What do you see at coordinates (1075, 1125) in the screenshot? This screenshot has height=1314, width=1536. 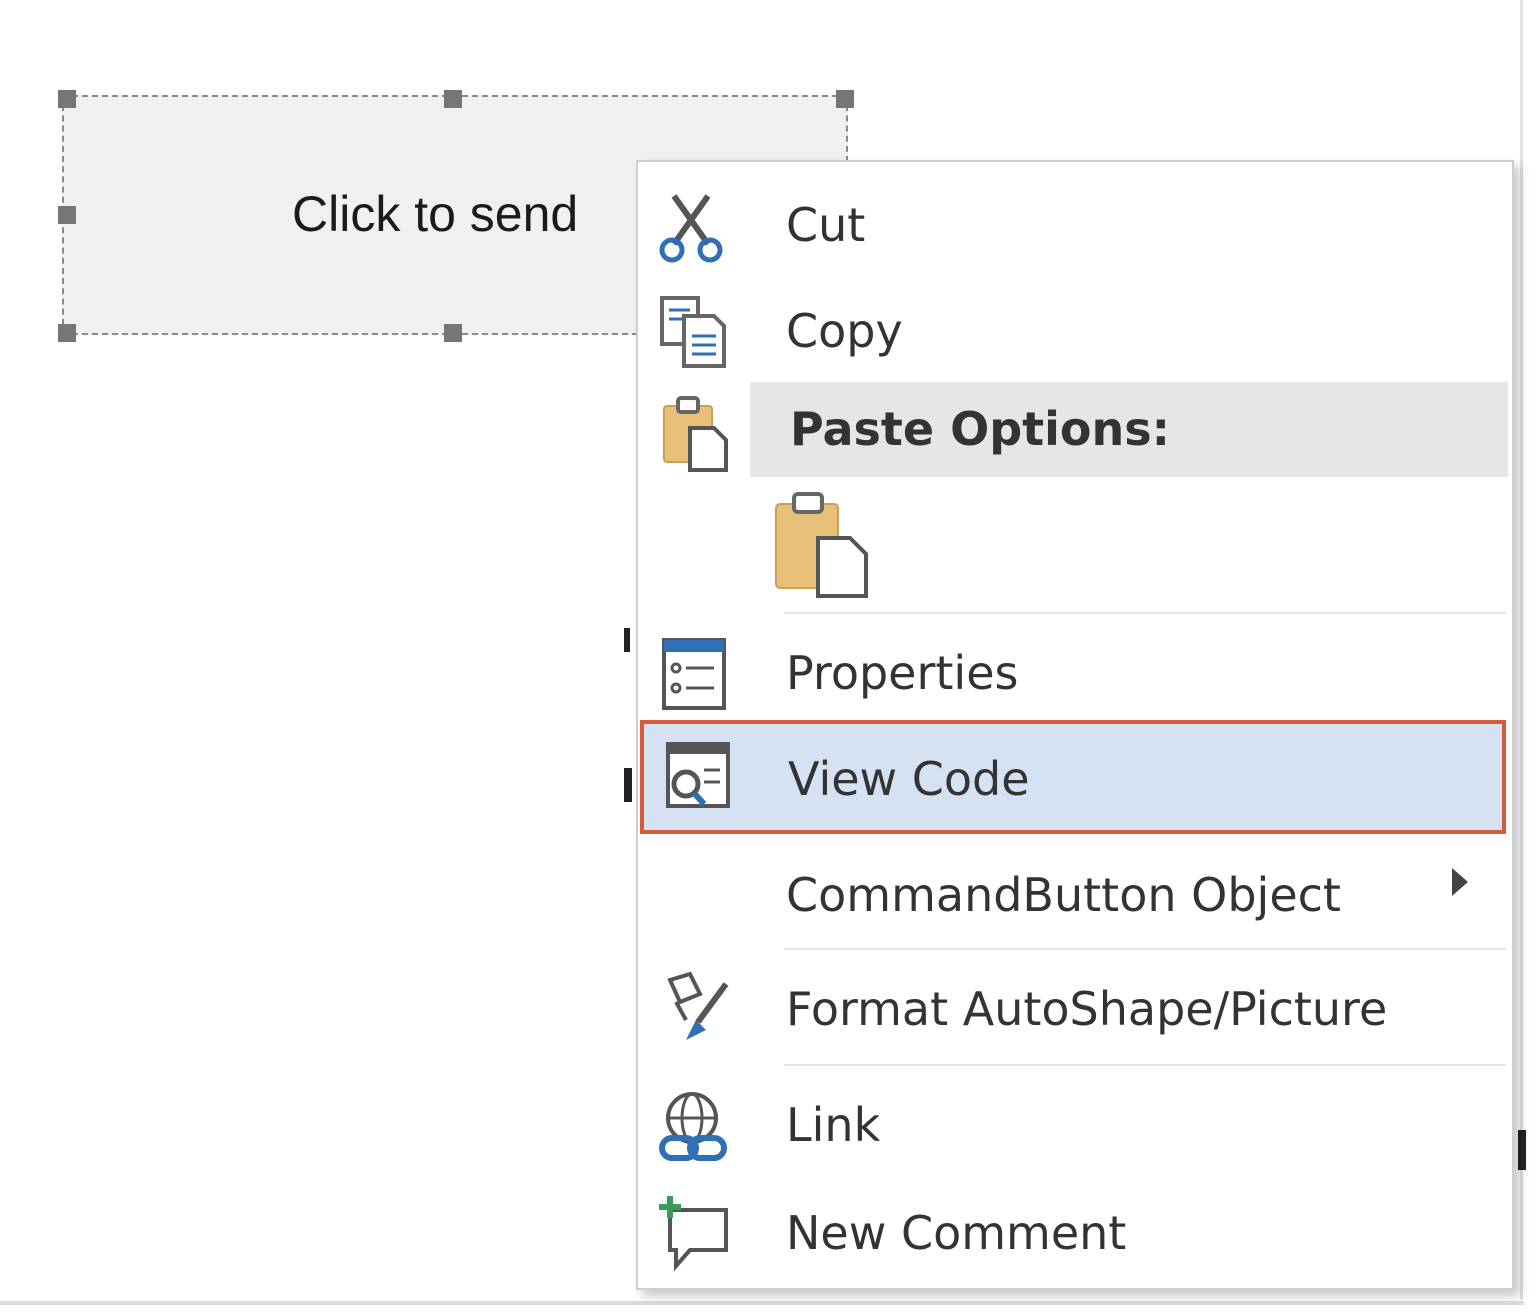 I see `menu-item-link: Link` at bounding box center [1075, 1125].